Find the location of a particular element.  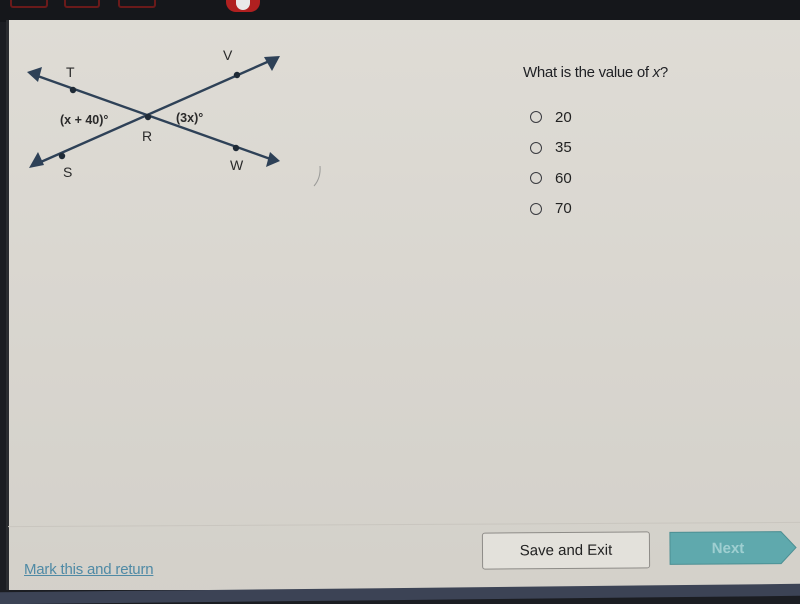

label-t: T is located at coordinates (70, 72).